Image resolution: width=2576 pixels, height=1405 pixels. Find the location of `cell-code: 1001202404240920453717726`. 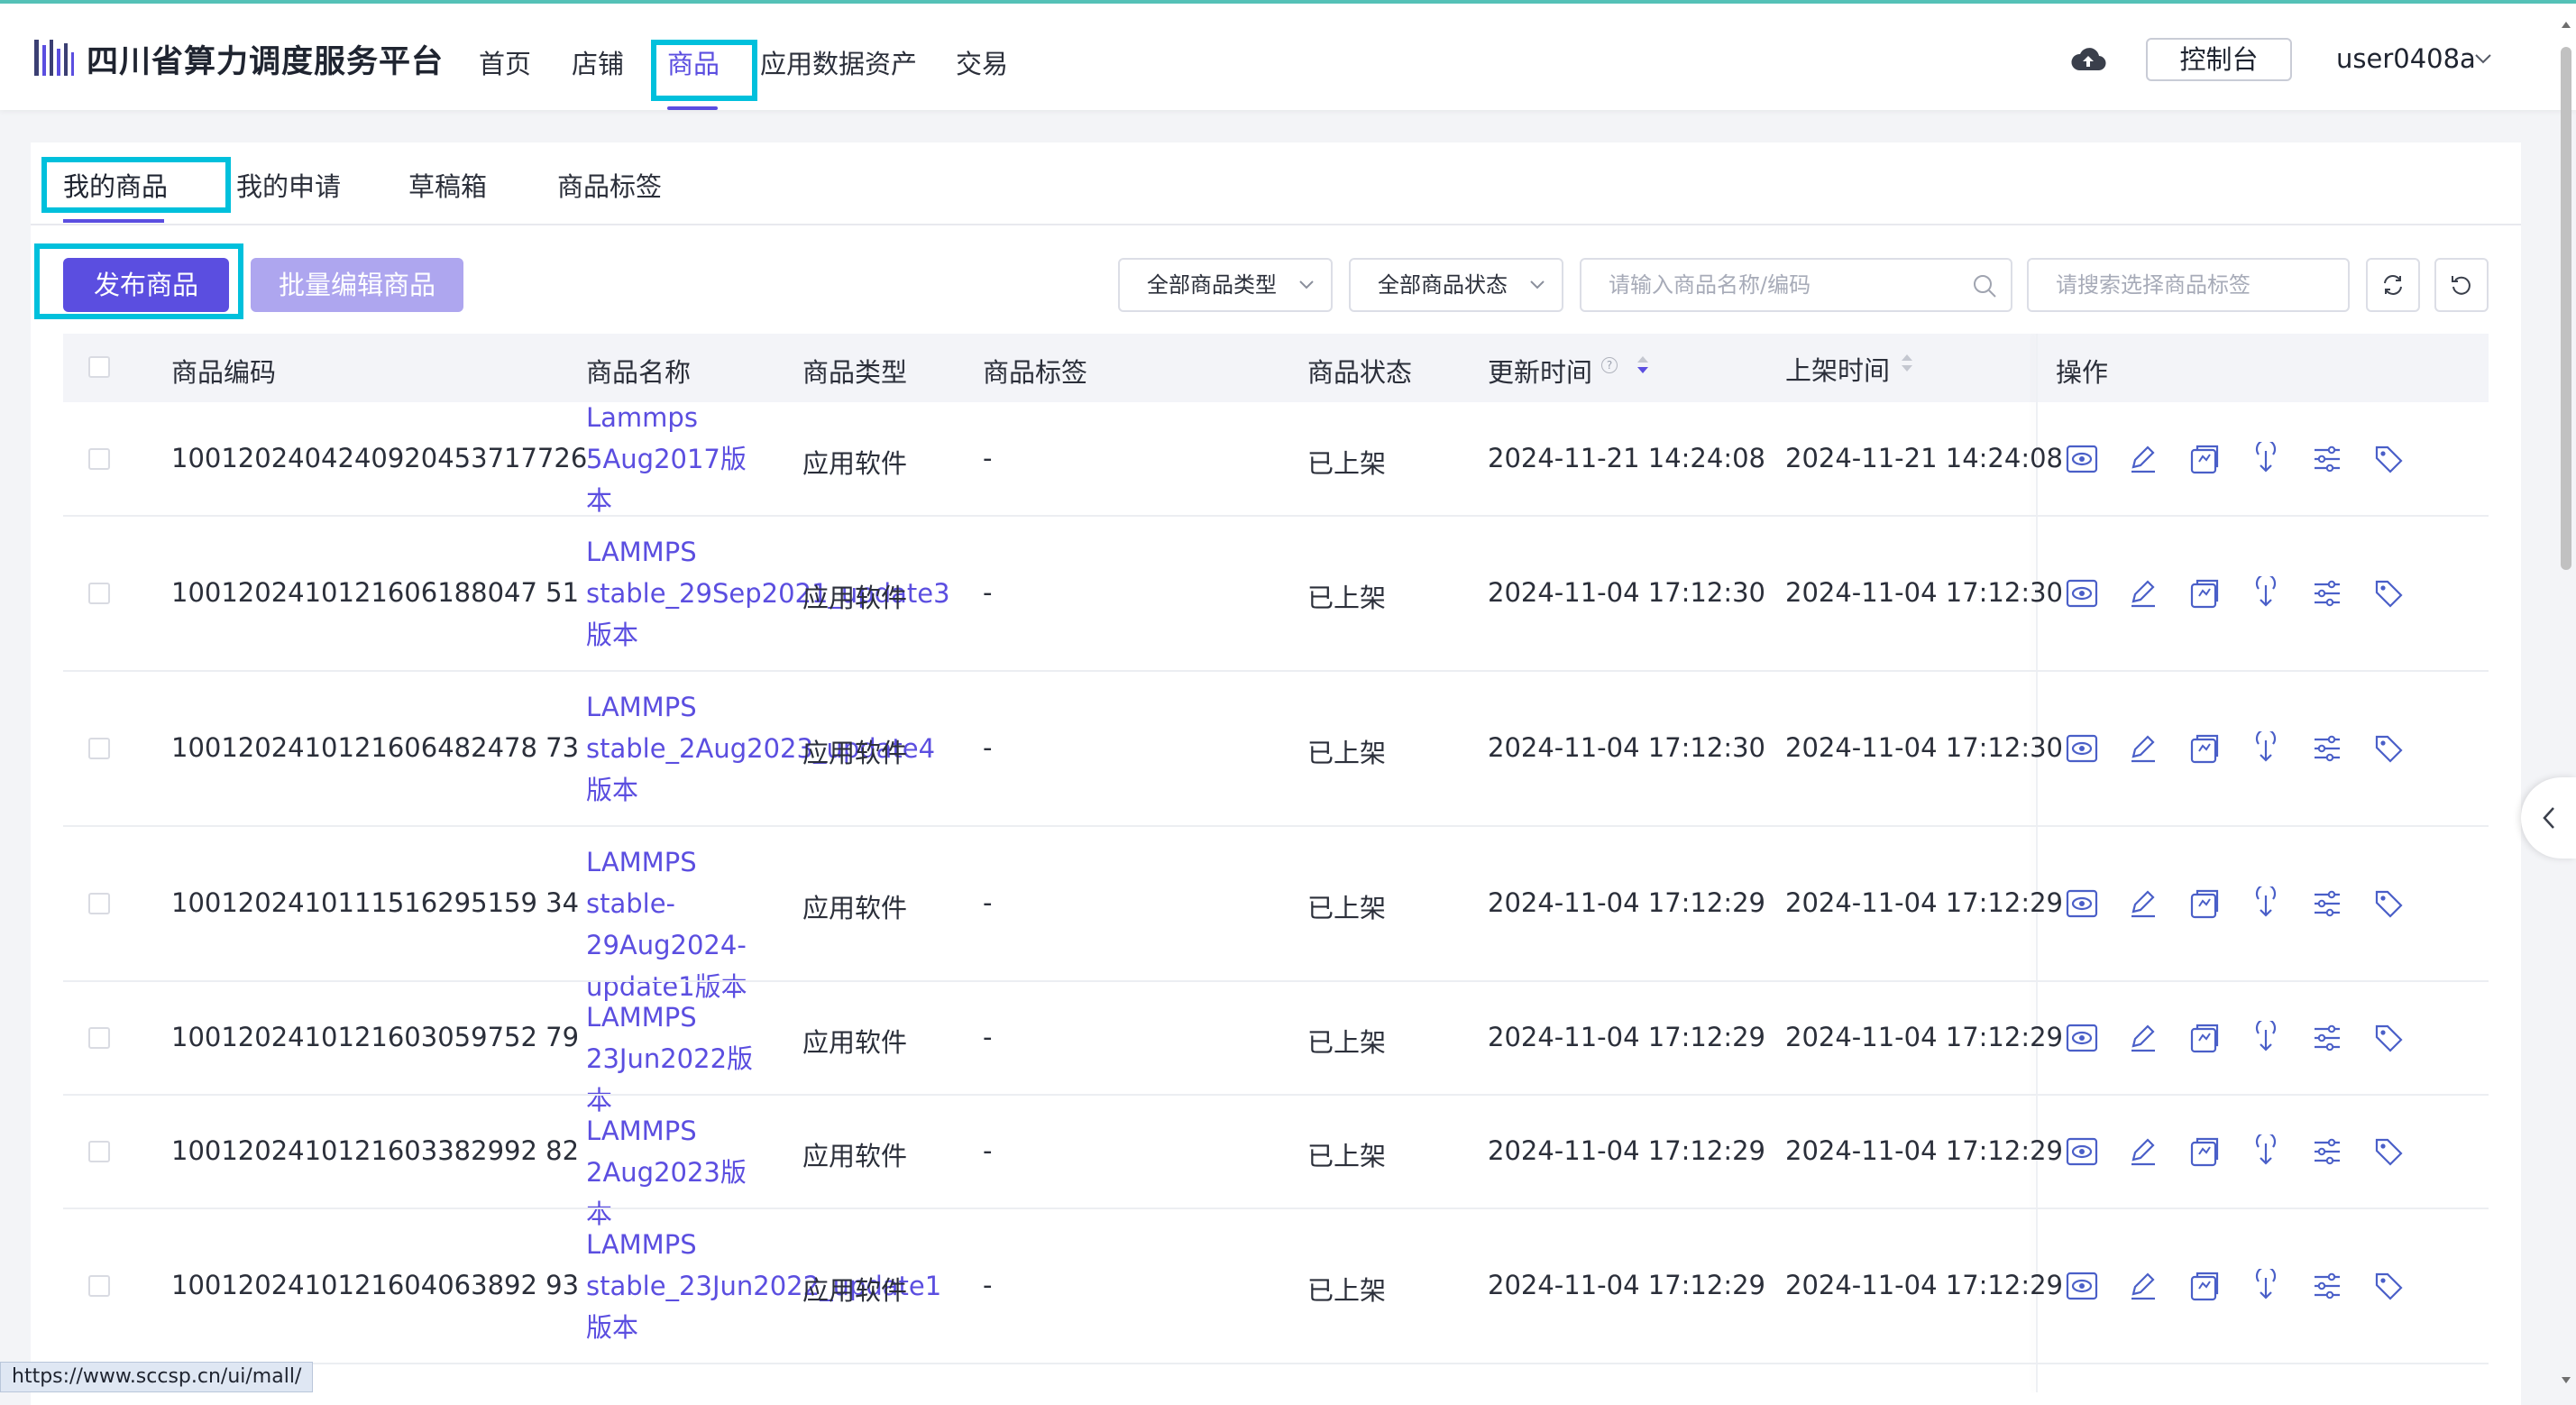

cell-code: 1001202404240920453717726 is located at coordinates (379, 458).